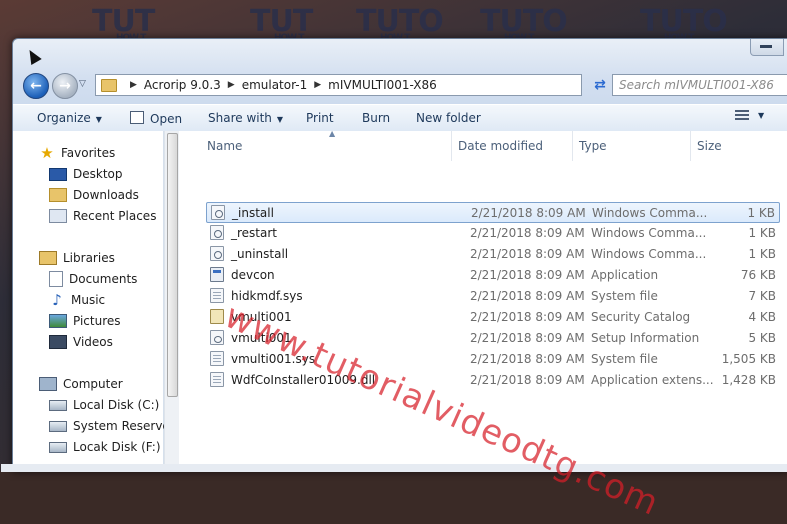 This screenshot has height=524, width=787. Describe the element at coordinates (105, 447) in the screenshot. I see `sidebar-item-local-disk-f: Locak Disk (F:)` at that location.